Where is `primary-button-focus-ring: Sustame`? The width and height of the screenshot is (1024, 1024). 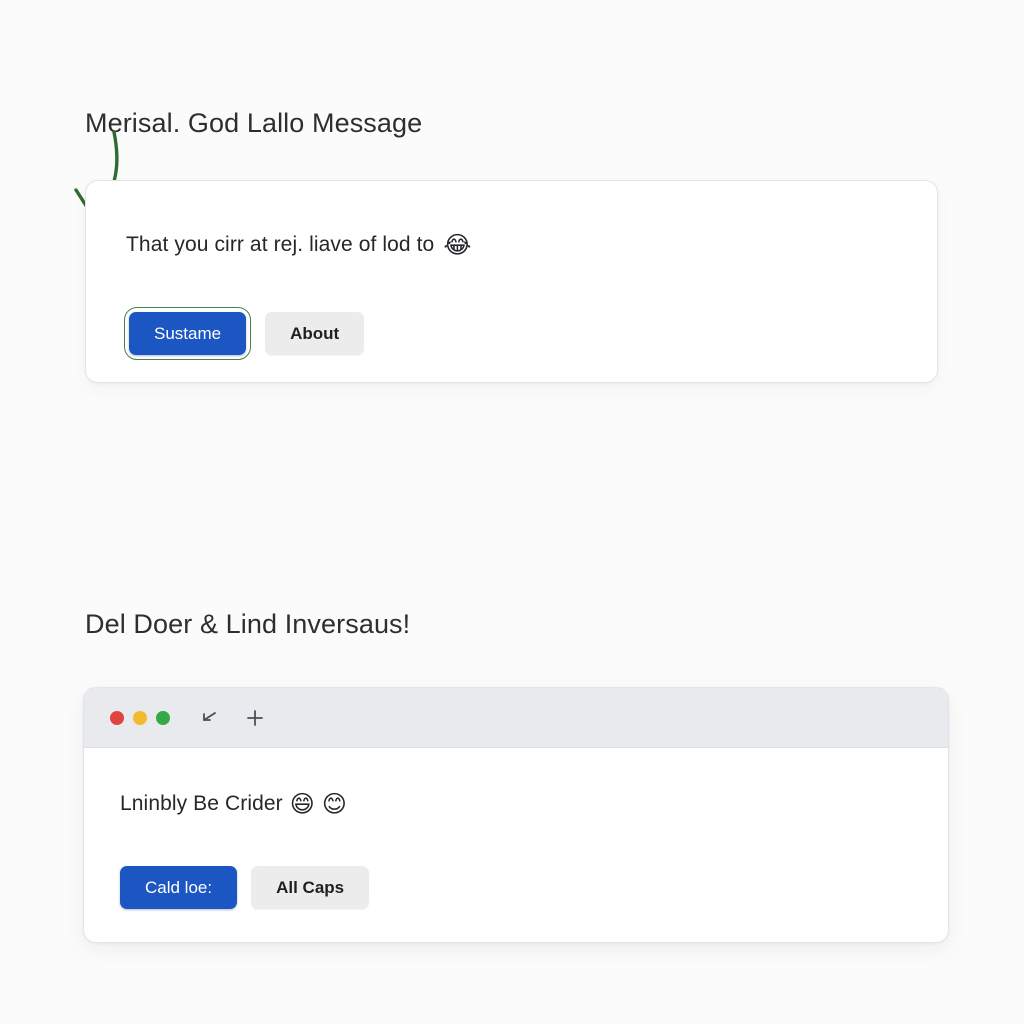
primary-button-focus-ring: Sustame is located at coordinates (188, 333).